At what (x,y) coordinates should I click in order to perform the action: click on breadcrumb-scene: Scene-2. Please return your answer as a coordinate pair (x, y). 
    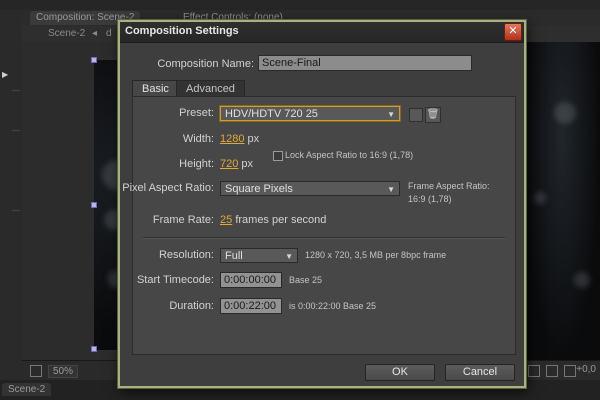
    Looking at the image, I should click on (66, 33).